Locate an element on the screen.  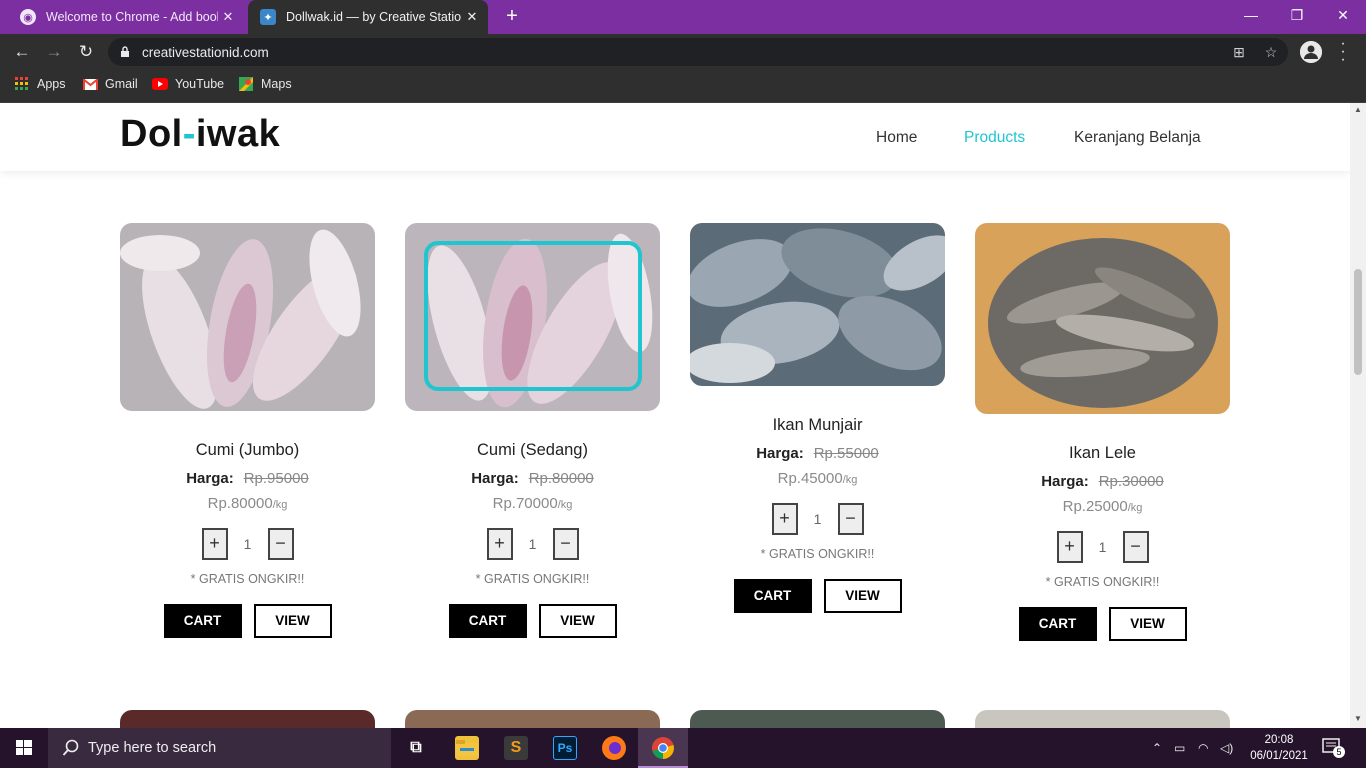
bookmark-apps: Apps is located at coordinates (40, 84).